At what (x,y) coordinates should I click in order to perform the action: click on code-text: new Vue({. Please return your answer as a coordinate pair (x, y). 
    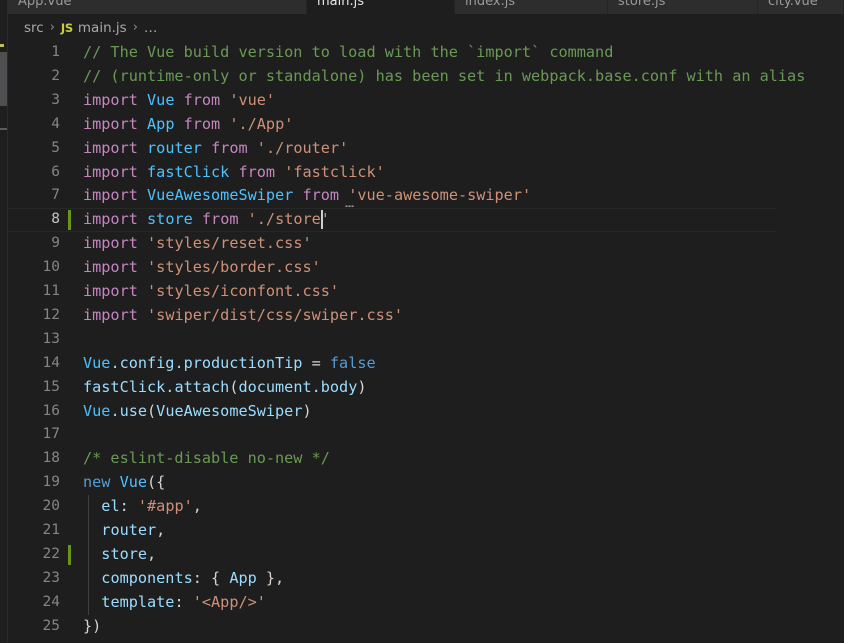
    Looking at the image, I should click on (124, 483).